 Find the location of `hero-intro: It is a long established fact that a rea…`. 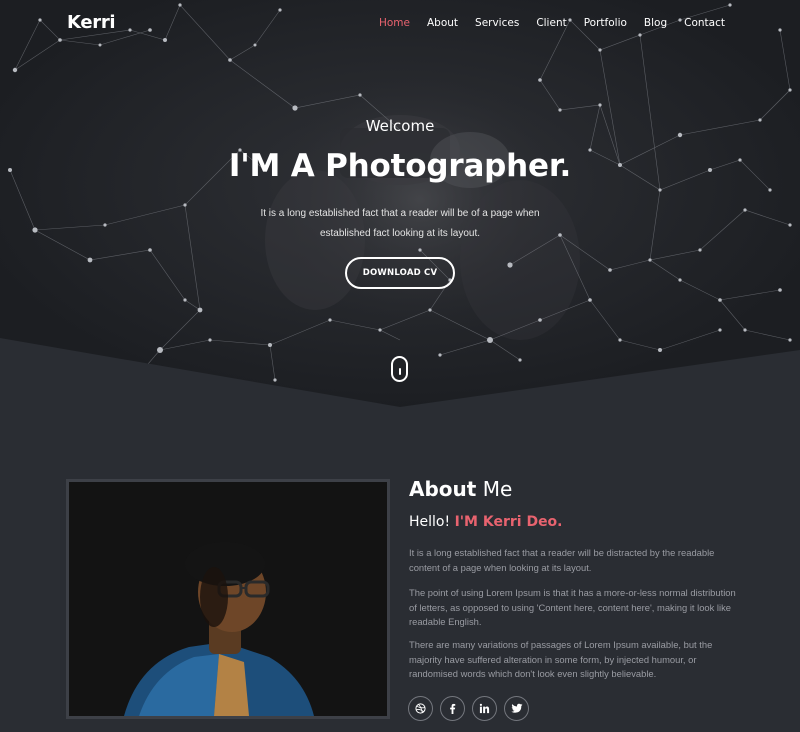

hero-intro: It is a long established fact that a rea… is located at coordinates (400, 223).